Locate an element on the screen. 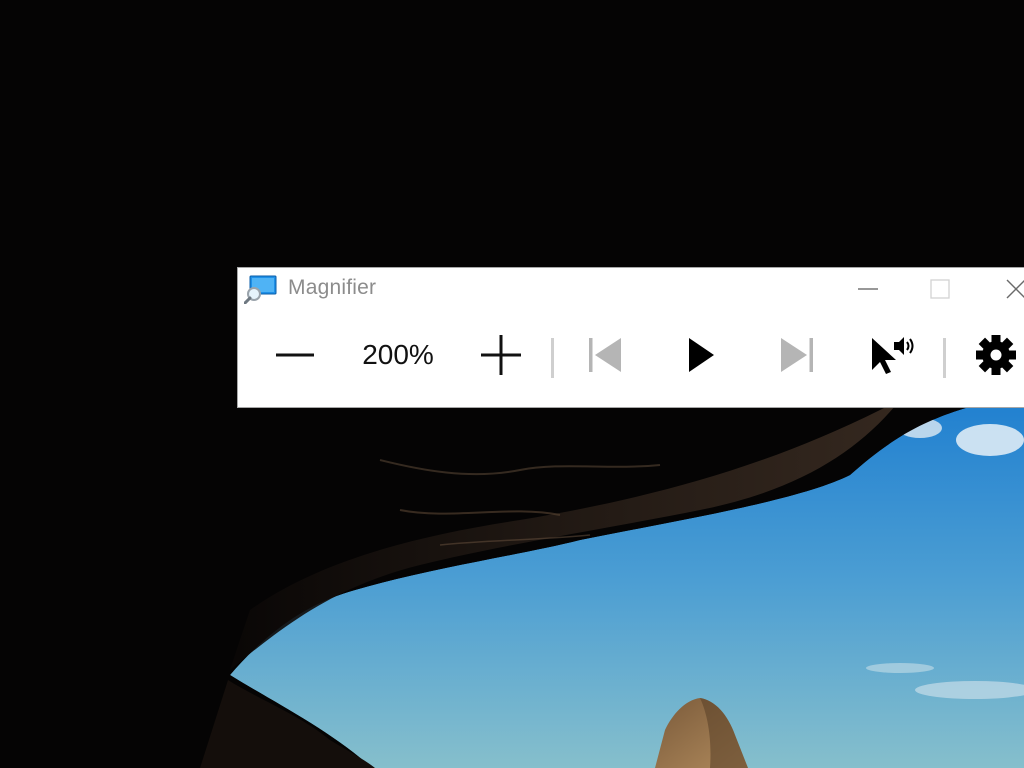 This screenshot has height=768, width=1024. minus-icon is located at coordinates (295, 355).